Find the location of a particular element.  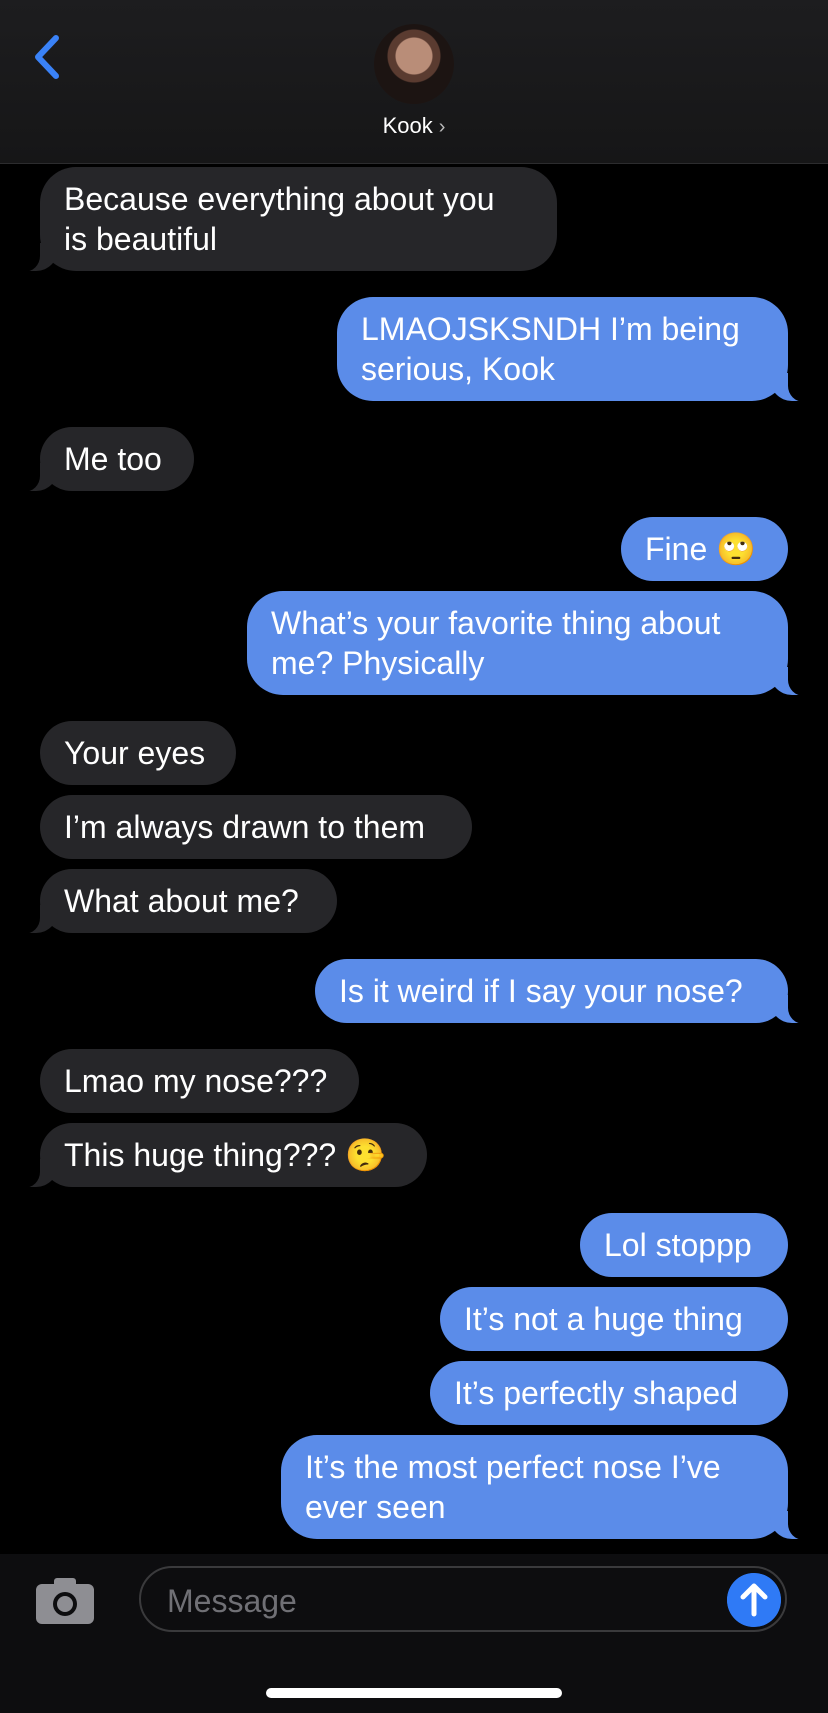

message-text: Lmao my nose??? is located at coordinates (196, 1081).